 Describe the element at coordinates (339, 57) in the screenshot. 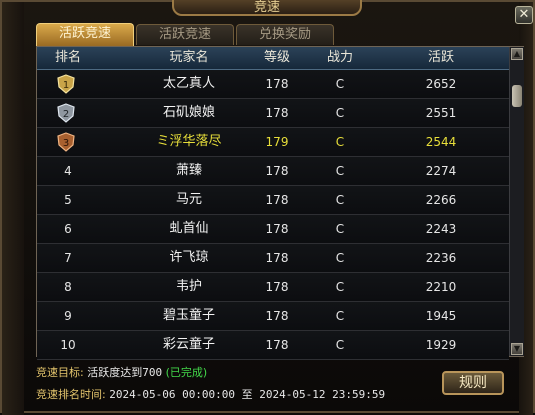

I see `header-power: 战力` at that location.